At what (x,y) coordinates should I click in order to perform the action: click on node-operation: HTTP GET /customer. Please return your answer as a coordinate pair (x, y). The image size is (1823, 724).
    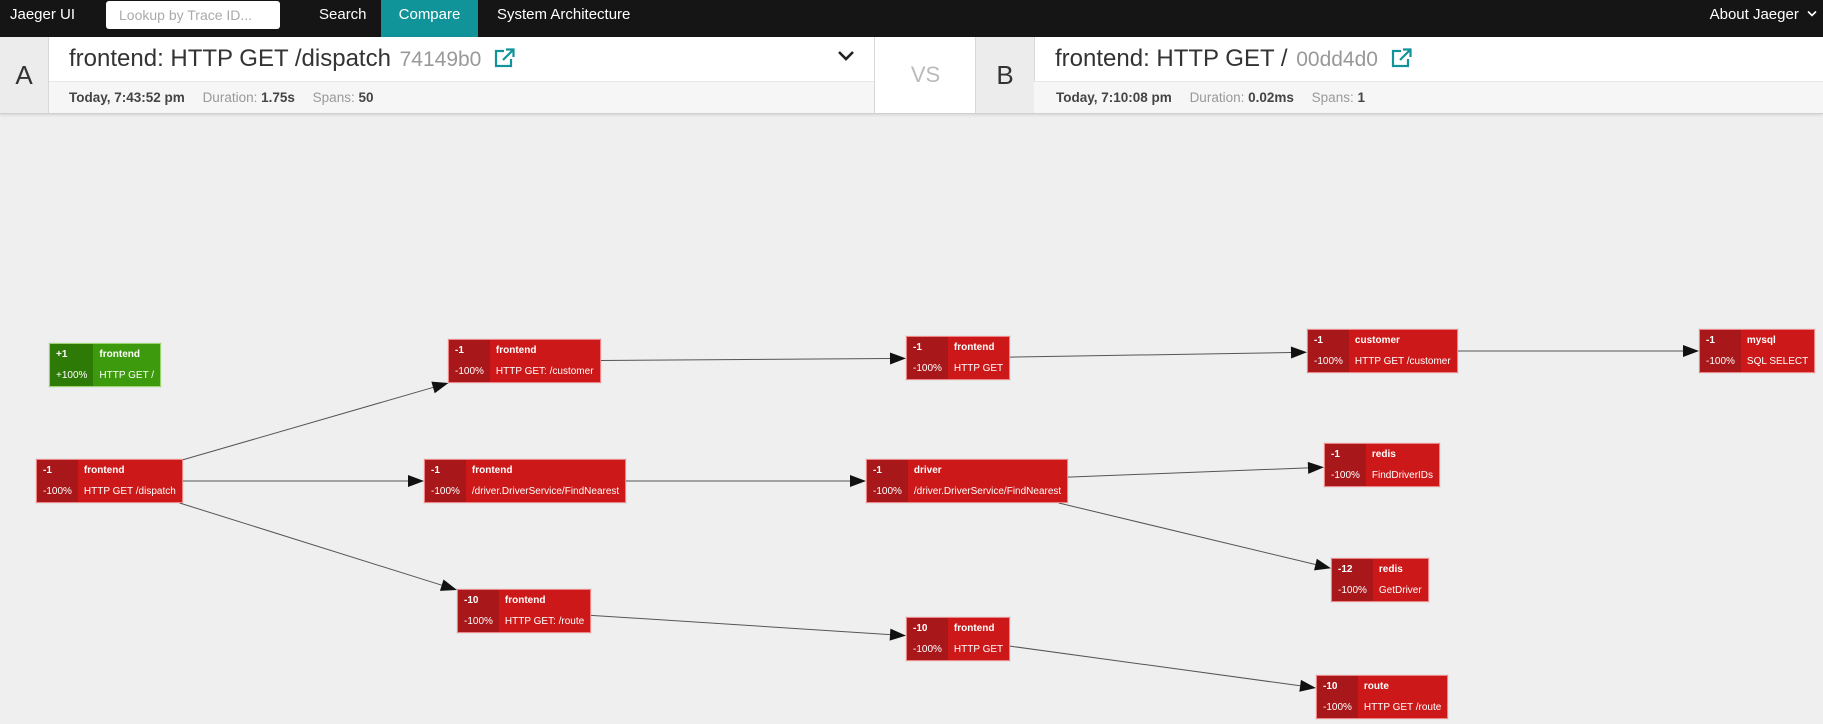
    Looking at the image, I should click on (1402, 361).